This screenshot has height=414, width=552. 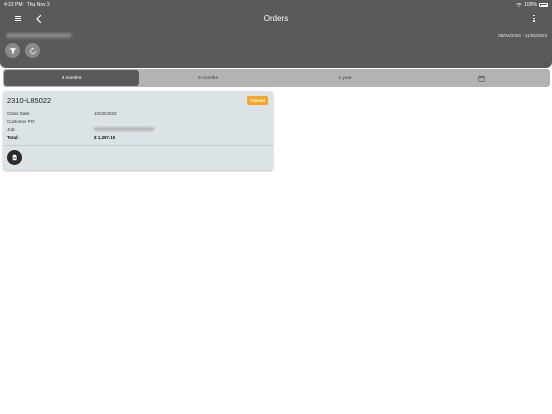 I want to click on tab-1-year: 1 year, so click(x=345, y=78).